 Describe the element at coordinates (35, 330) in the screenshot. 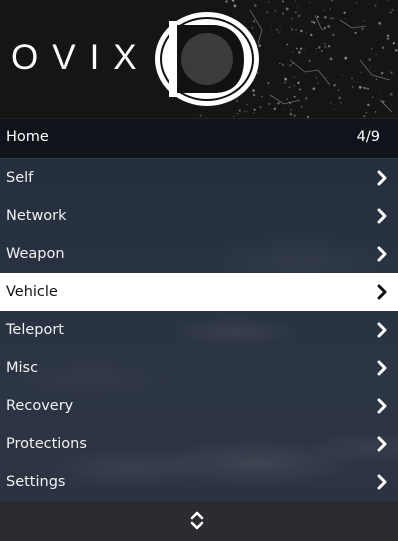

I see `menu-item-label: Teleport` at that location.